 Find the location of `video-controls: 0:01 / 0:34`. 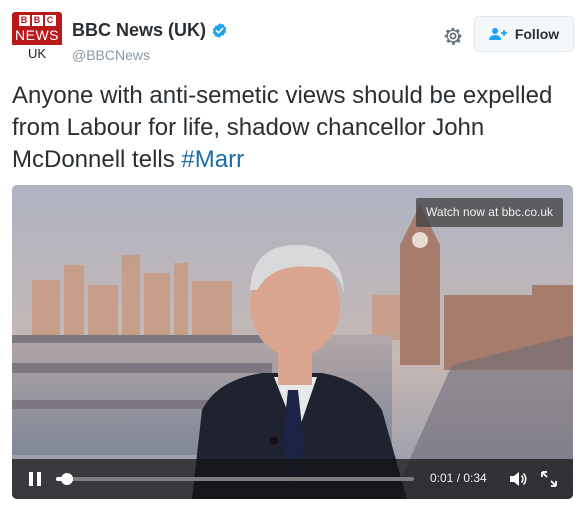

video-controls: 0:01 / 0:34 is located at coordinates (292, 479).